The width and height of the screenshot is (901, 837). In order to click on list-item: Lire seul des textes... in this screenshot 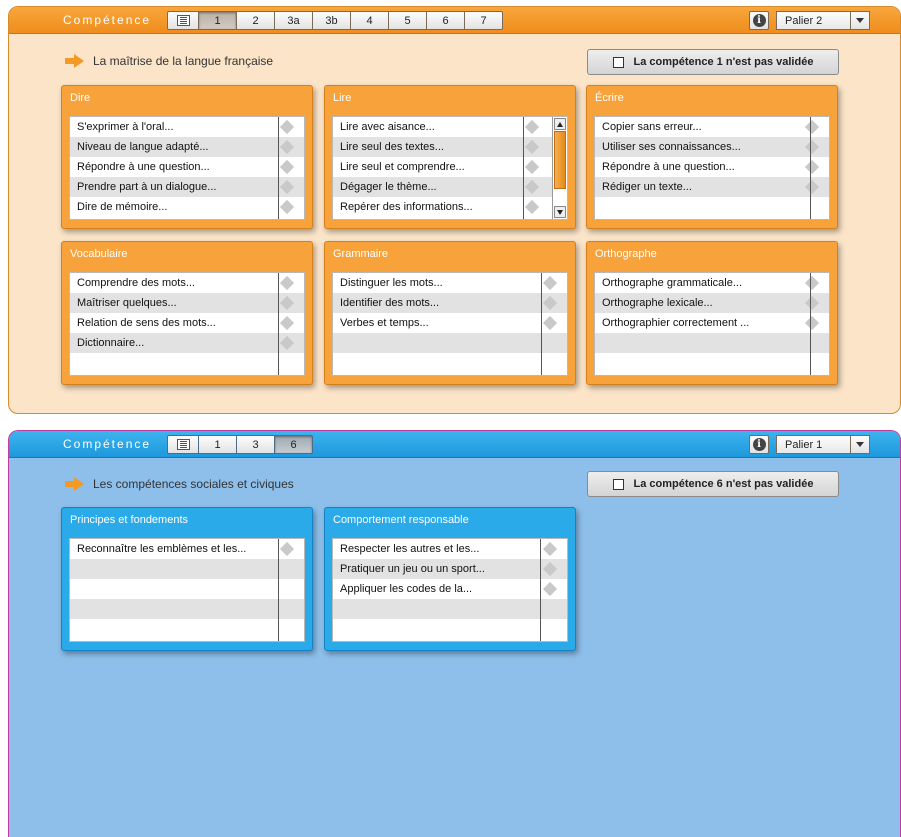, I will do `click(450, 147)`.